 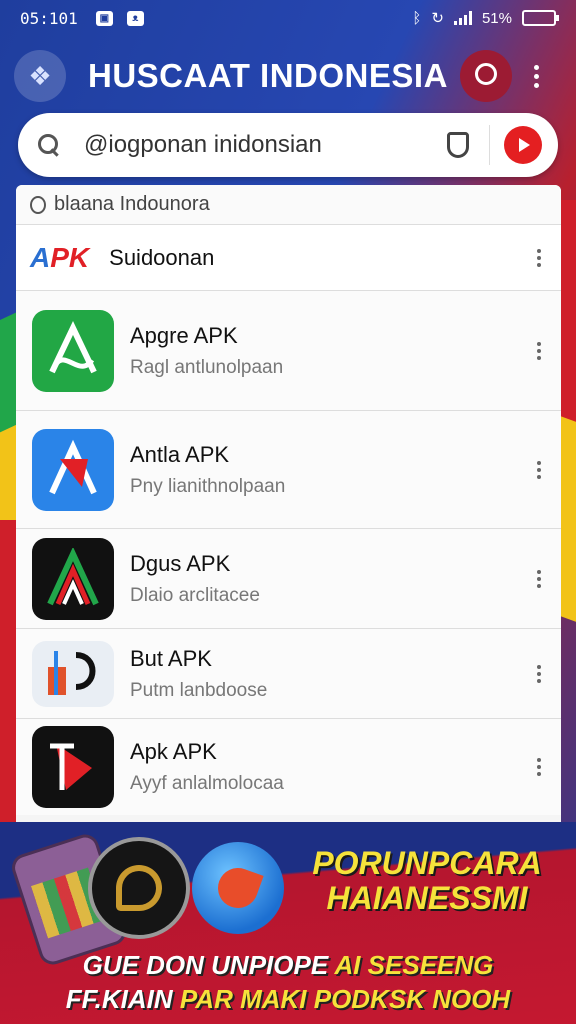 I want to click on app-subtitle: Putm lanbdoose, so click(x=199, y=690).